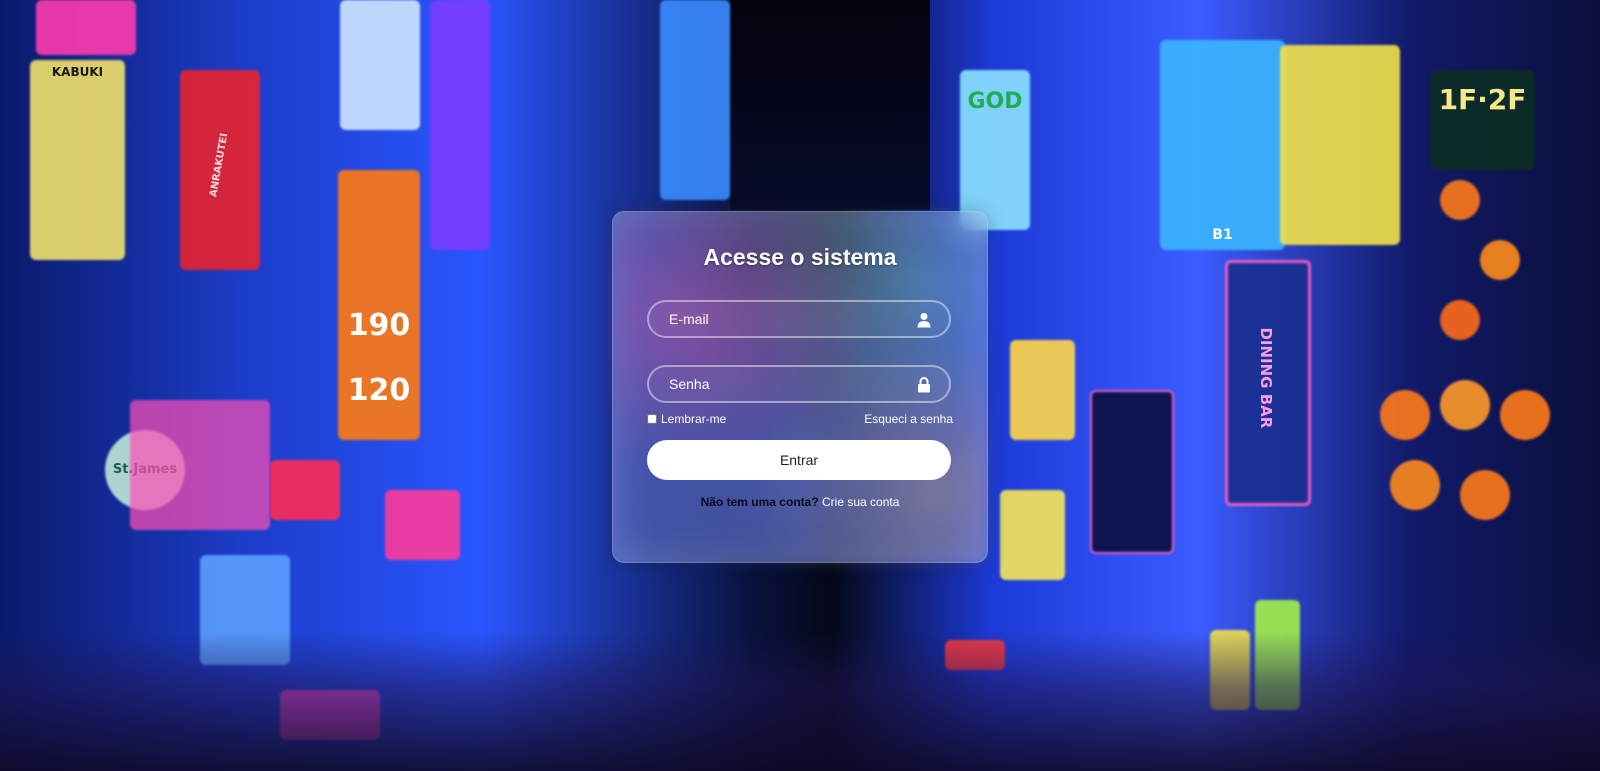 This screenshot has width=1600, height=771. What do you see at coordinates (379, 325) in the screenshot?
I see `neon-sign-text: 190` at bounding box center [379, 325].